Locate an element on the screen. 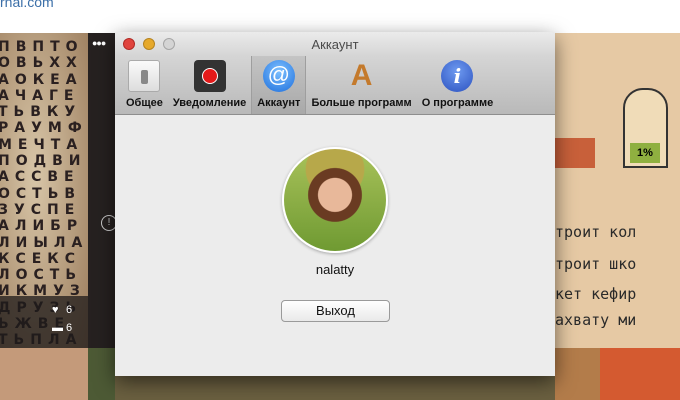  app-store-icon: A is located at coordinates (361, 75).